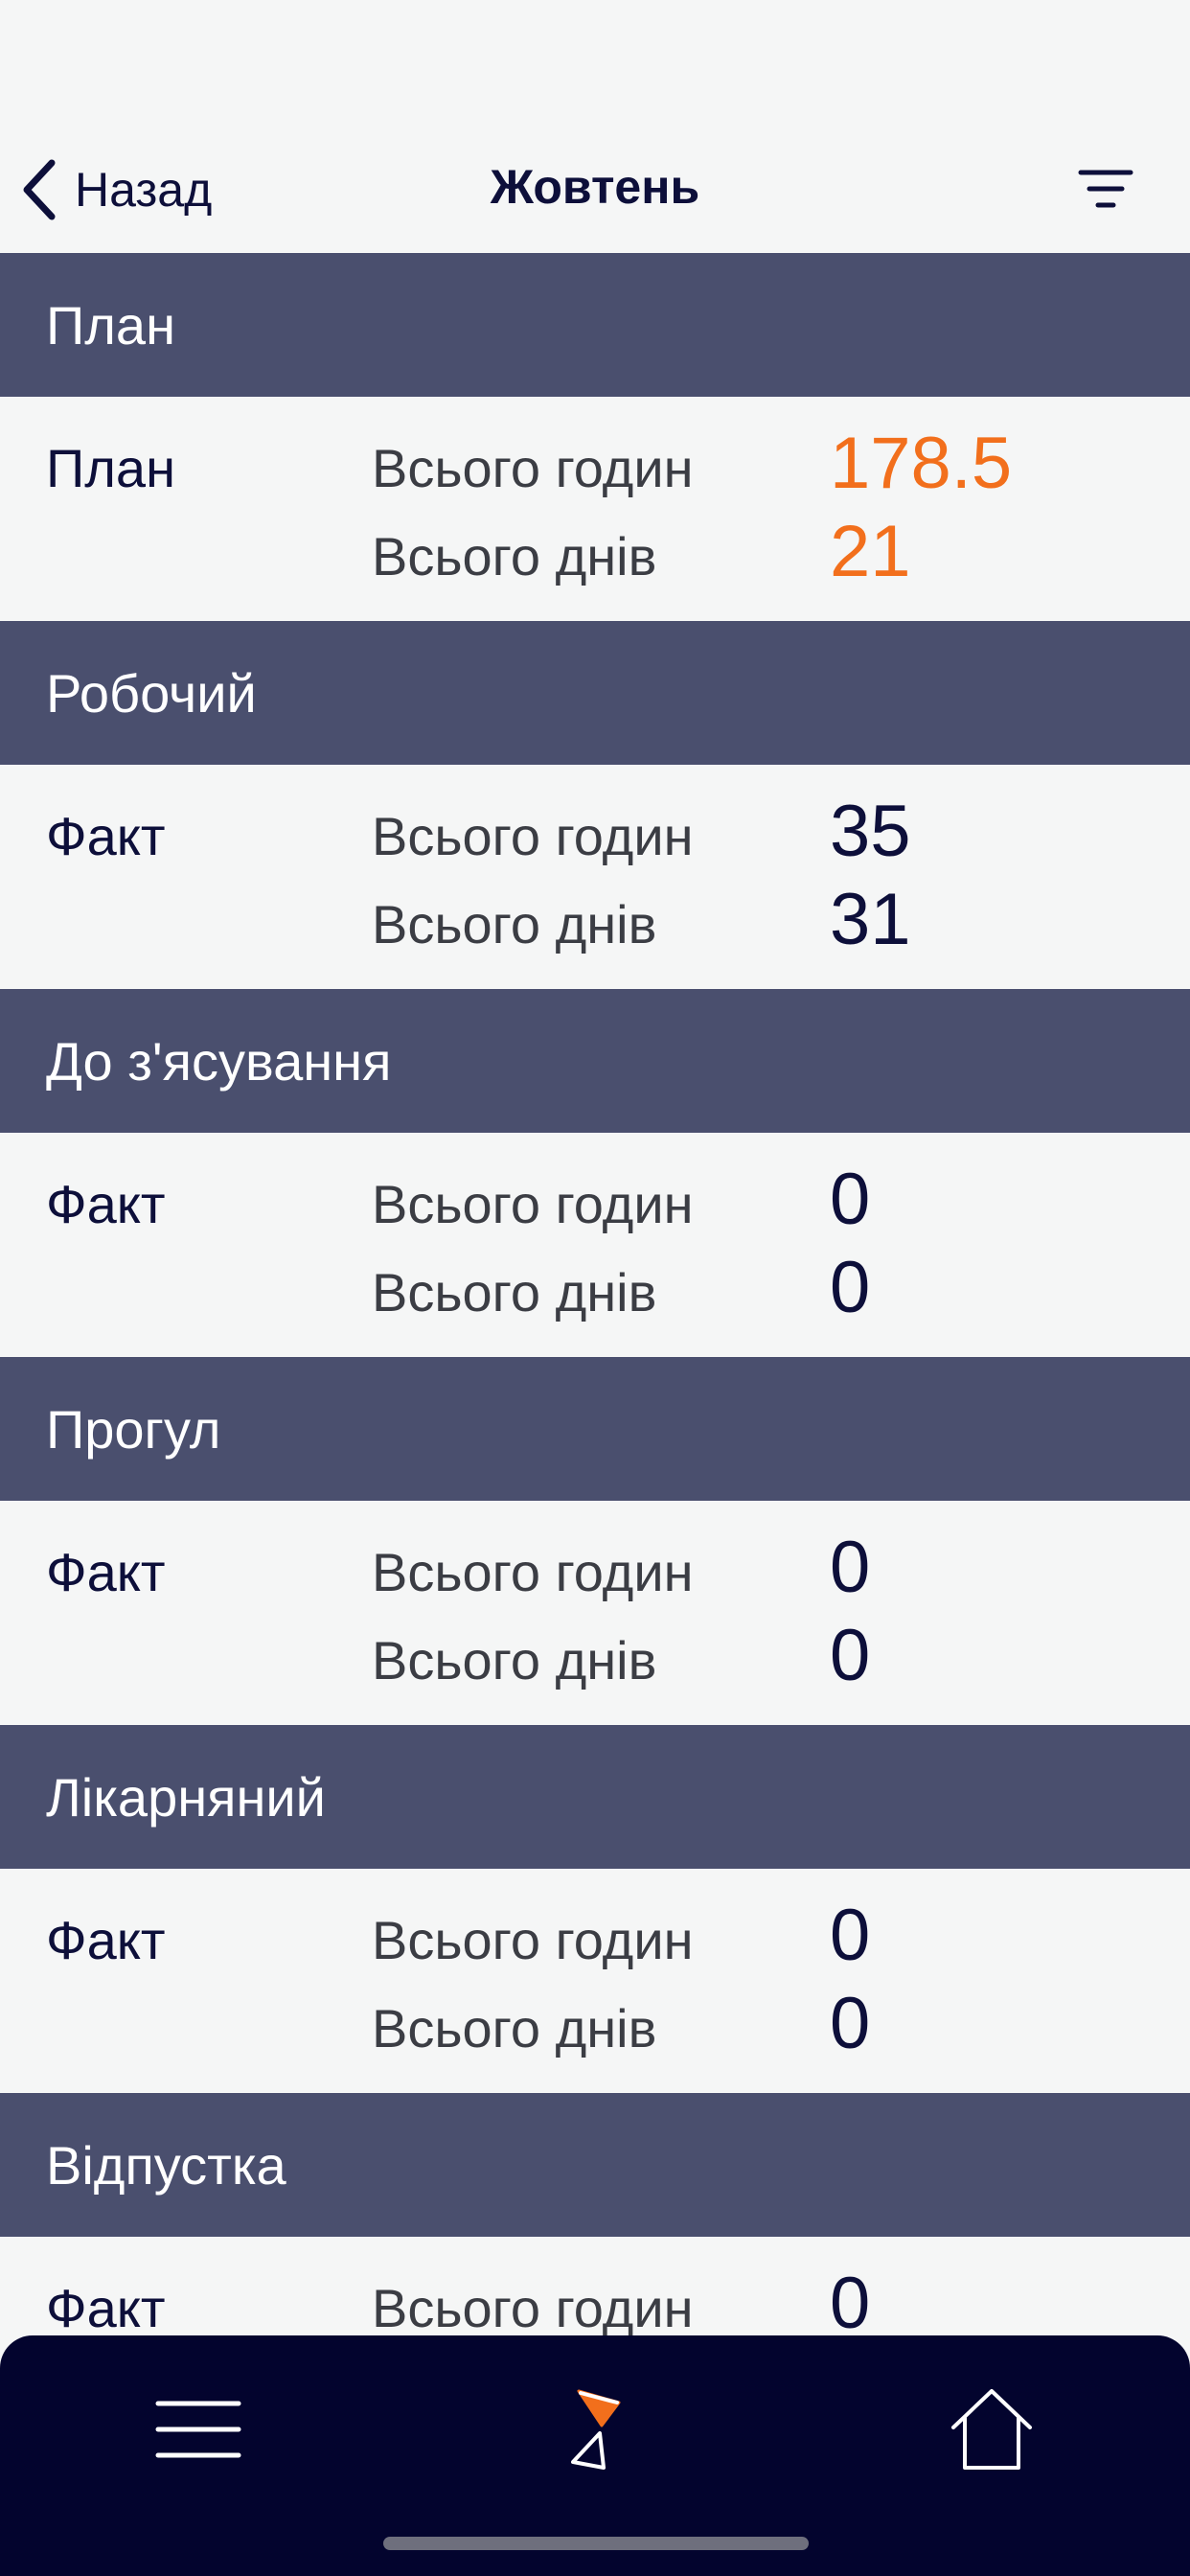 Image resolution: width=1190 pixels, height=2576 pixels. What do you see at coordinates (595, 877) in the screenshot?
I see `section-row: Факт Всього годин 35 Всього днів 31` at bounding box center [595, 877].